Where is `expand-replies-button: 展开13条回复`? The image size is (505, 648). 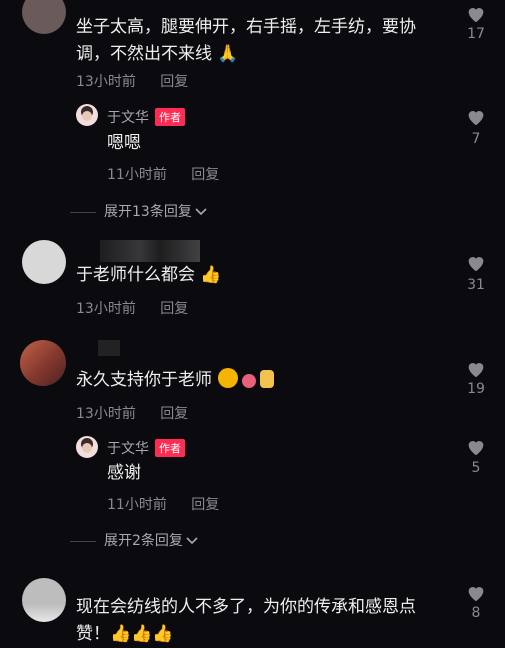 expand-replies-button: 展开13条回复 is located at coordinates (138, 211).